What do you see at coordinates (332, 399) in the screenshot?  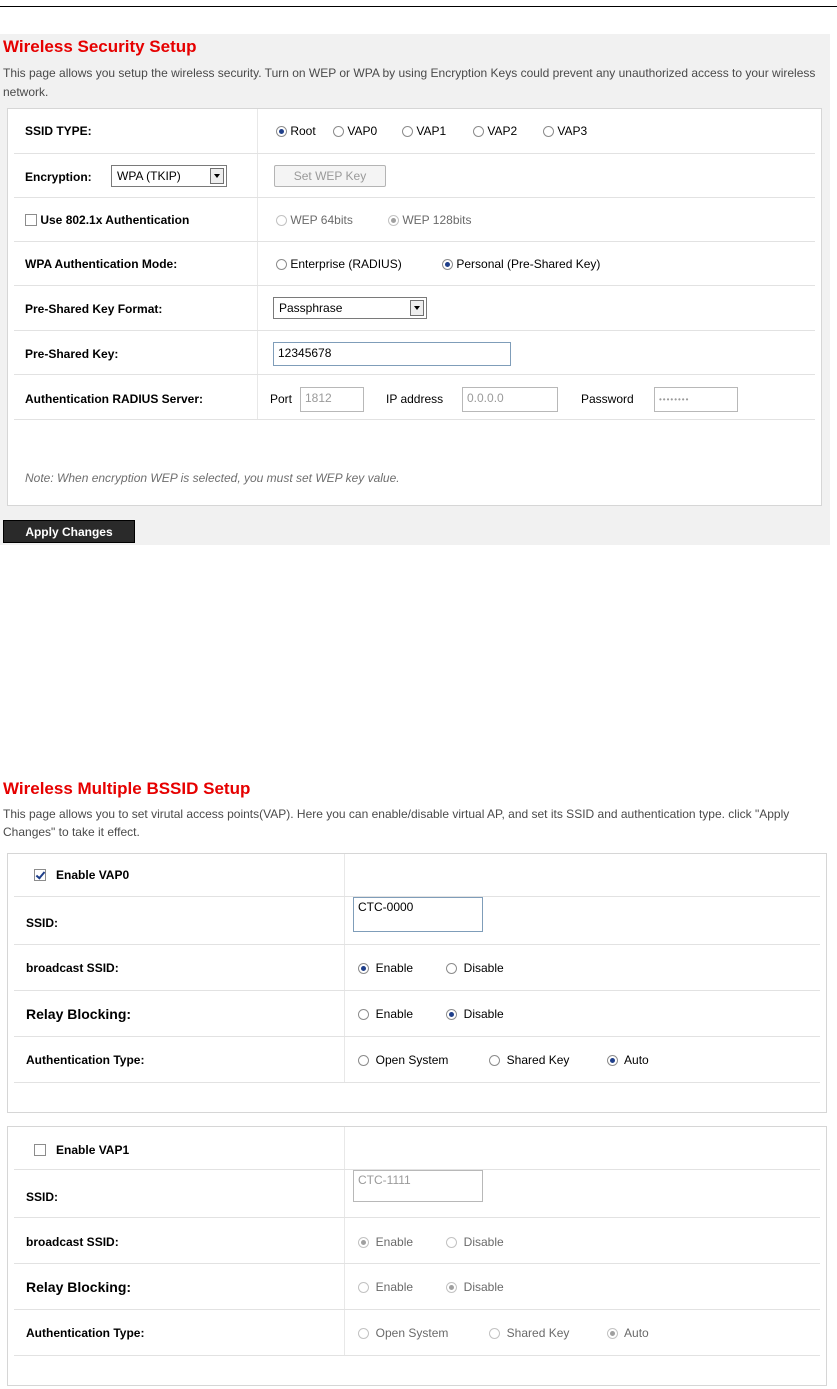 I see `port-input: 1812` at bounding box center [332, 399].